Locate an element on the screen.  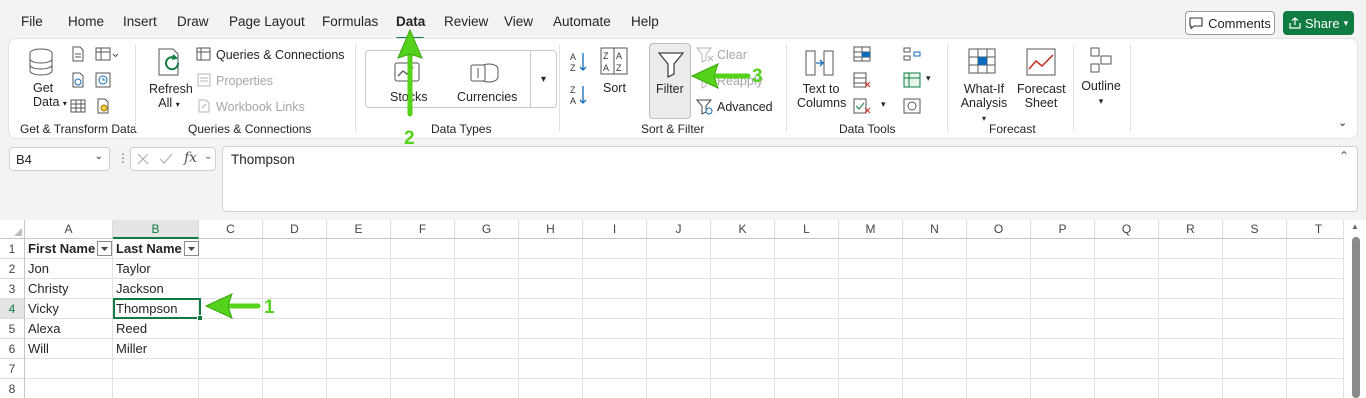
callout-number-1: 1 is located at coordinates (269, 307).